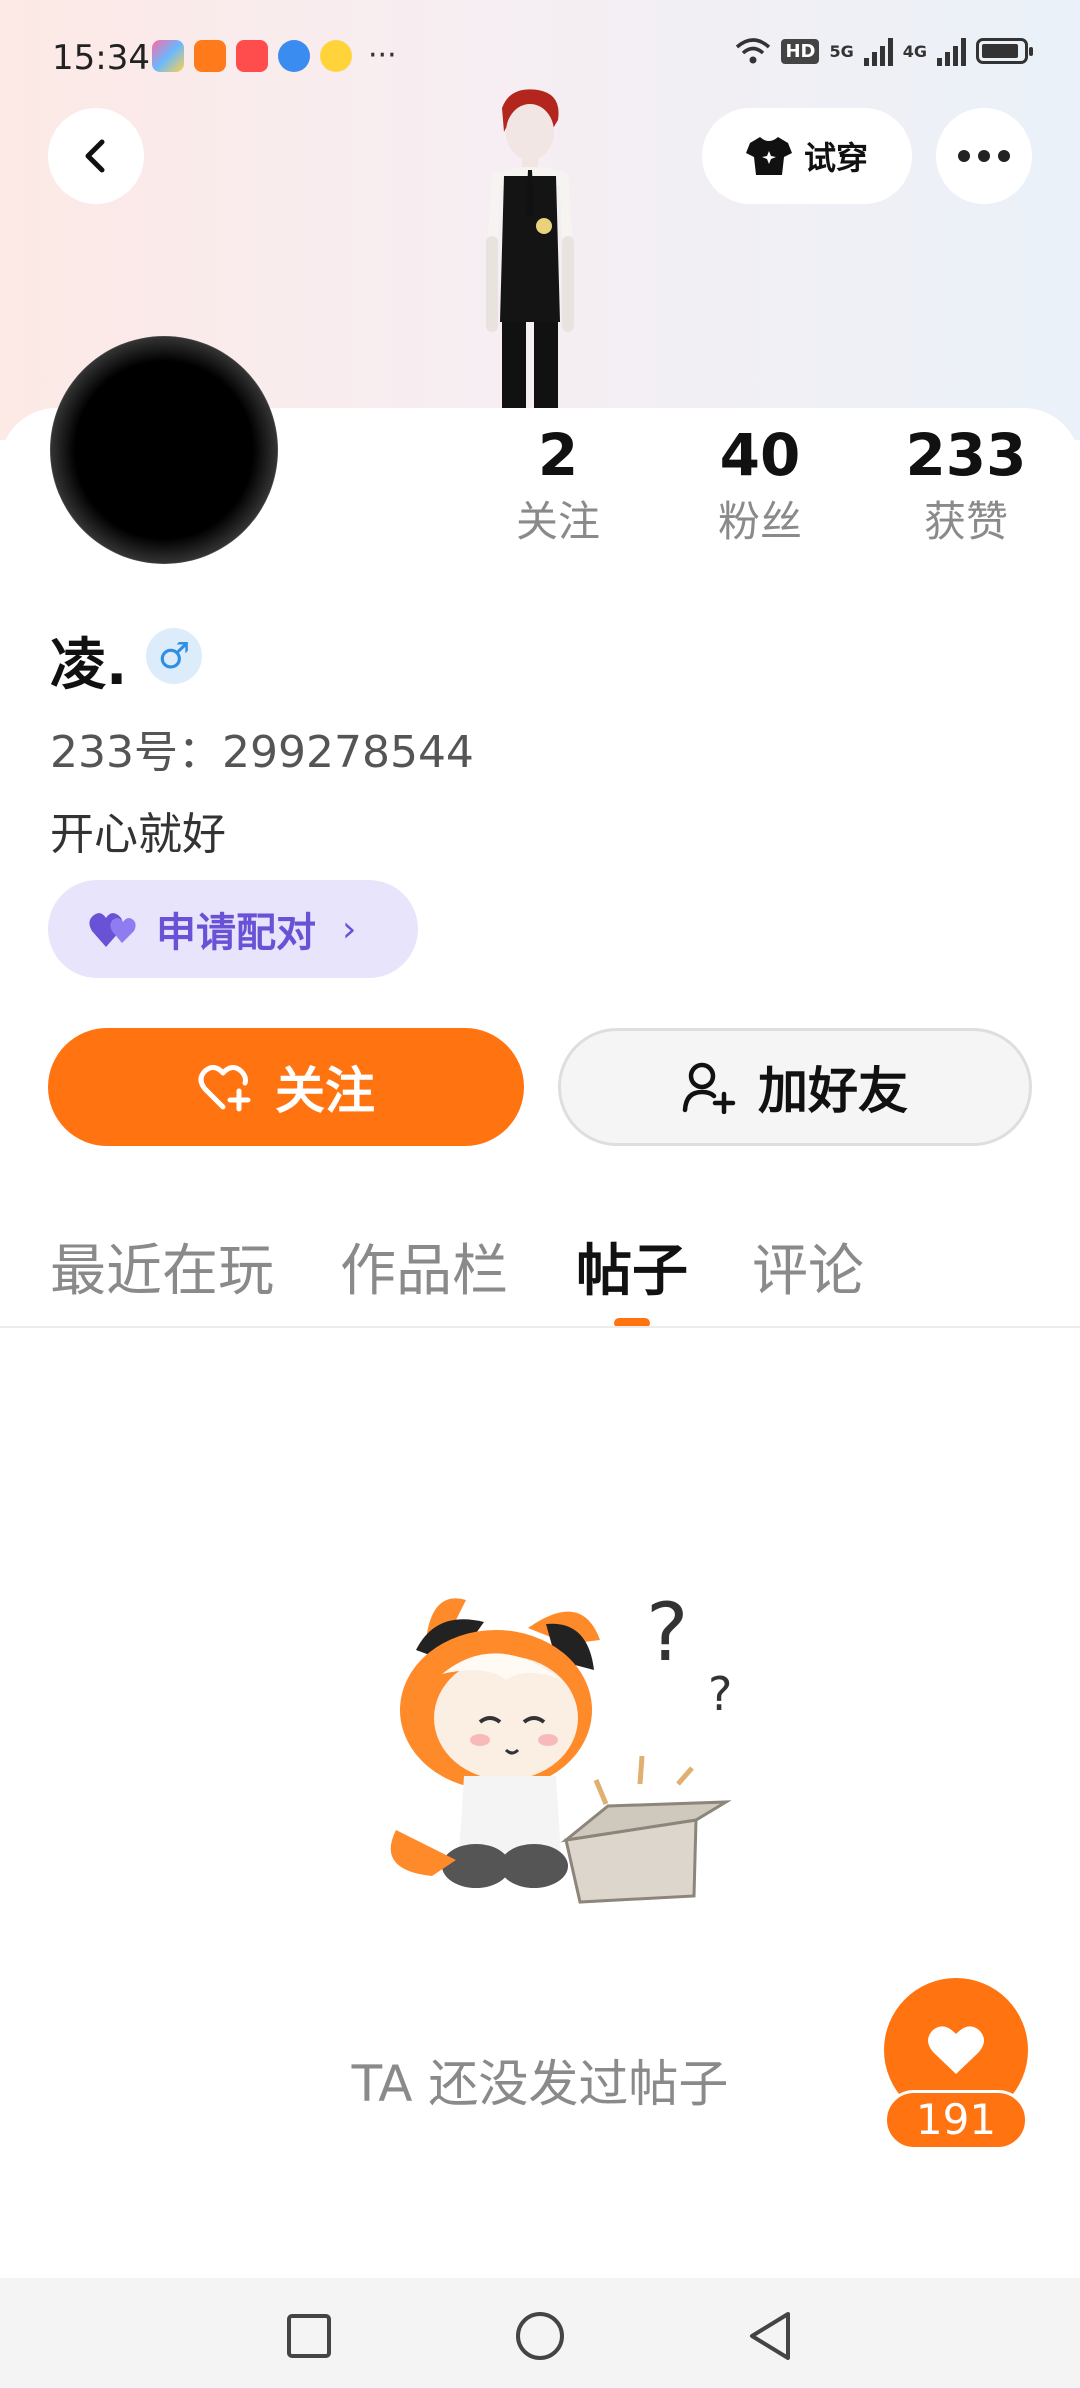 This screenshot has width=1080, height=2388. Describe the element at coordinates (759, 521) in the screenshot. I see `stat-followers-label: 粉丝` at that location.